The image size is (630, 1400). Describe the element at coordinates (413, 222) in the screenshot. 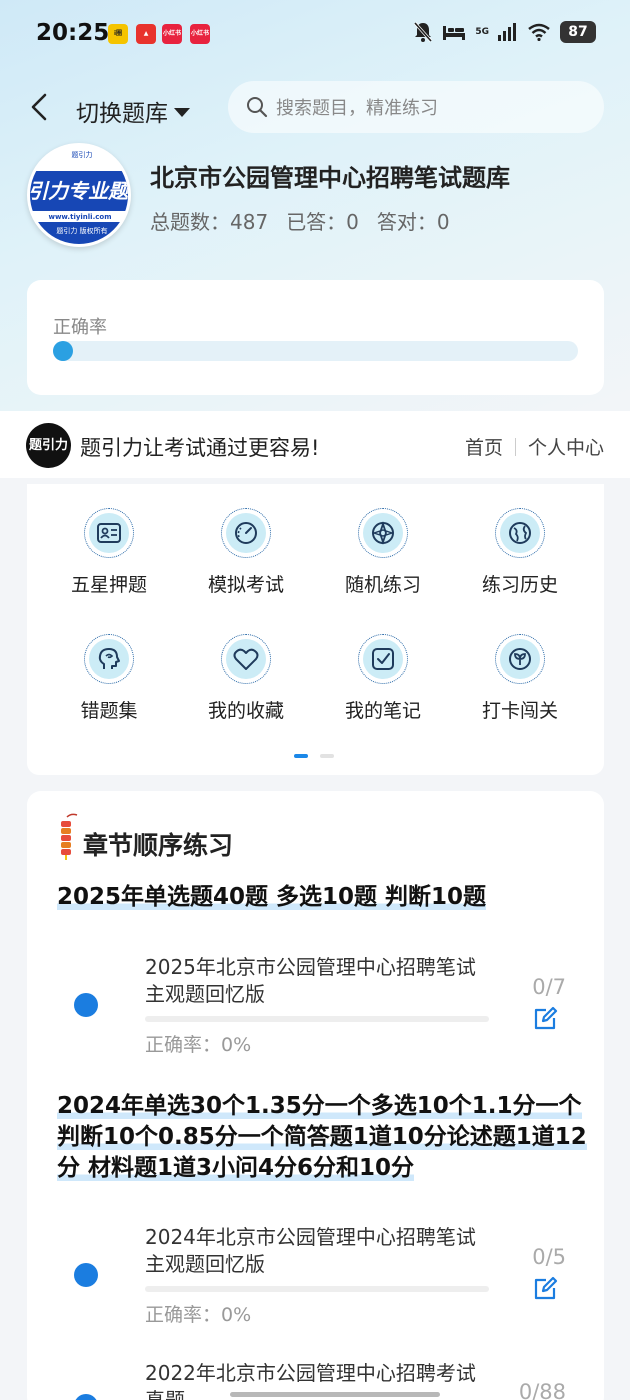

I see `stat-correct: 答对：0` at that location.